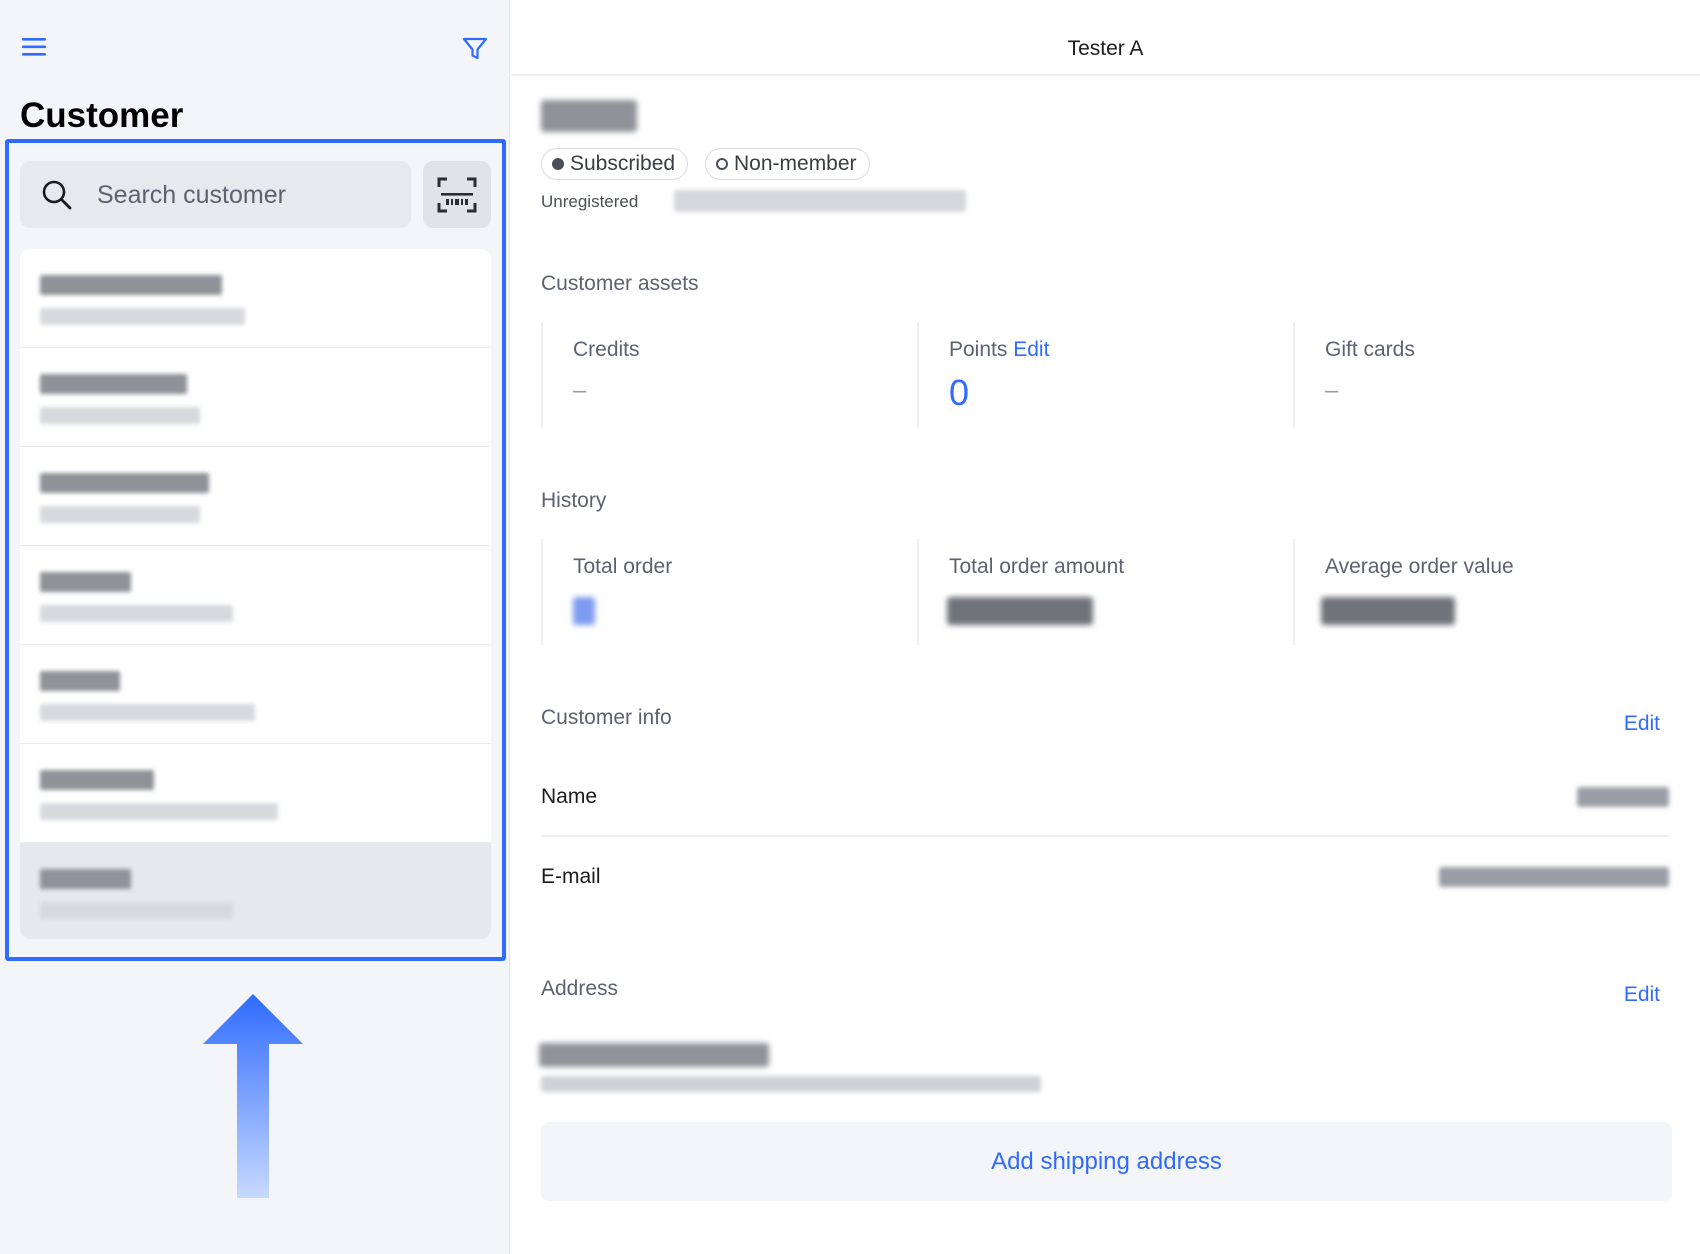 This screenshot has height=1254, width=1700. Describe the element at coordinates (1105, 48) in the screenshot. I see `header-title: Tester A` at that location.